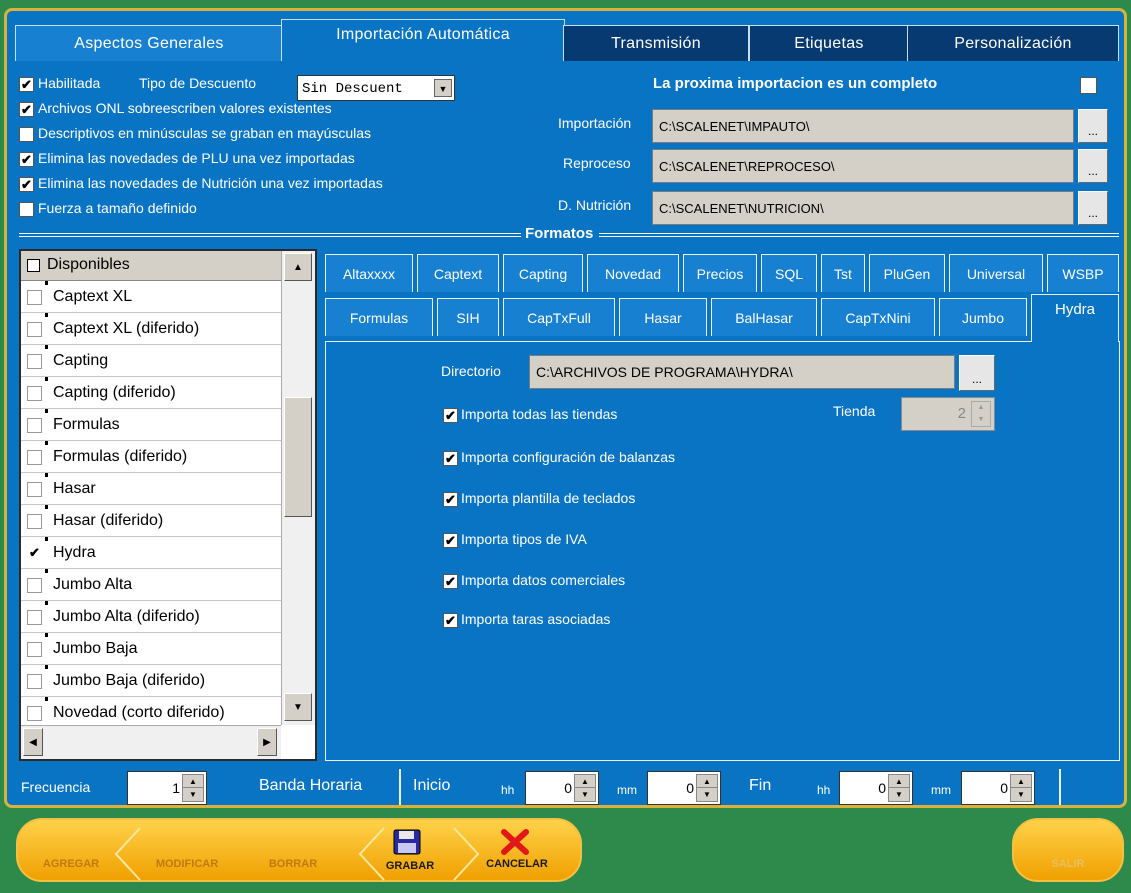 The height and width of the screenshot is (893, 1131). What do you see at coordinates (863, 208) in the screenshot?
I see `nutricion-path-field: C:\SCALENET\NUTRICION\` at bounding box center [863, 208].